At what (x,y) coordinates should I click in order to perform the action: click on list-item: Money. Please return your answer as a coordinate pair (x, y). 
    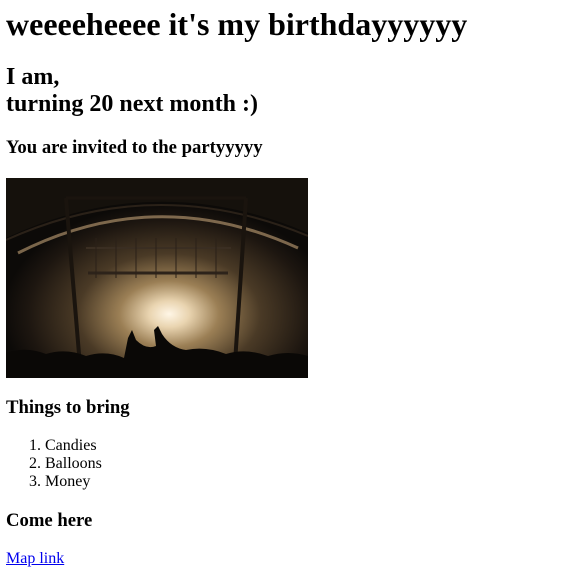
    Looking at the image, I should click on (73, 482).